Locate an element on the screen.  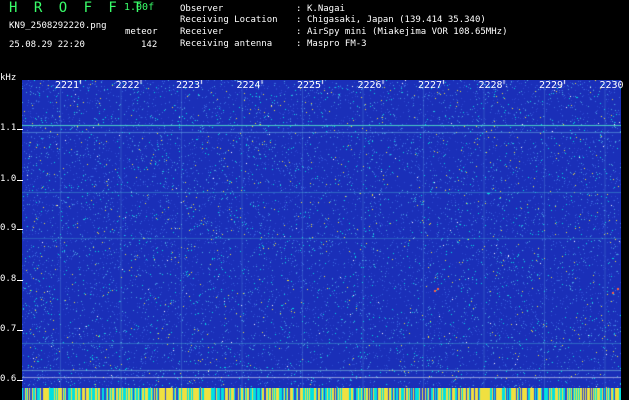
x-tick-label: 2230 is located at coordinates (611, 85).